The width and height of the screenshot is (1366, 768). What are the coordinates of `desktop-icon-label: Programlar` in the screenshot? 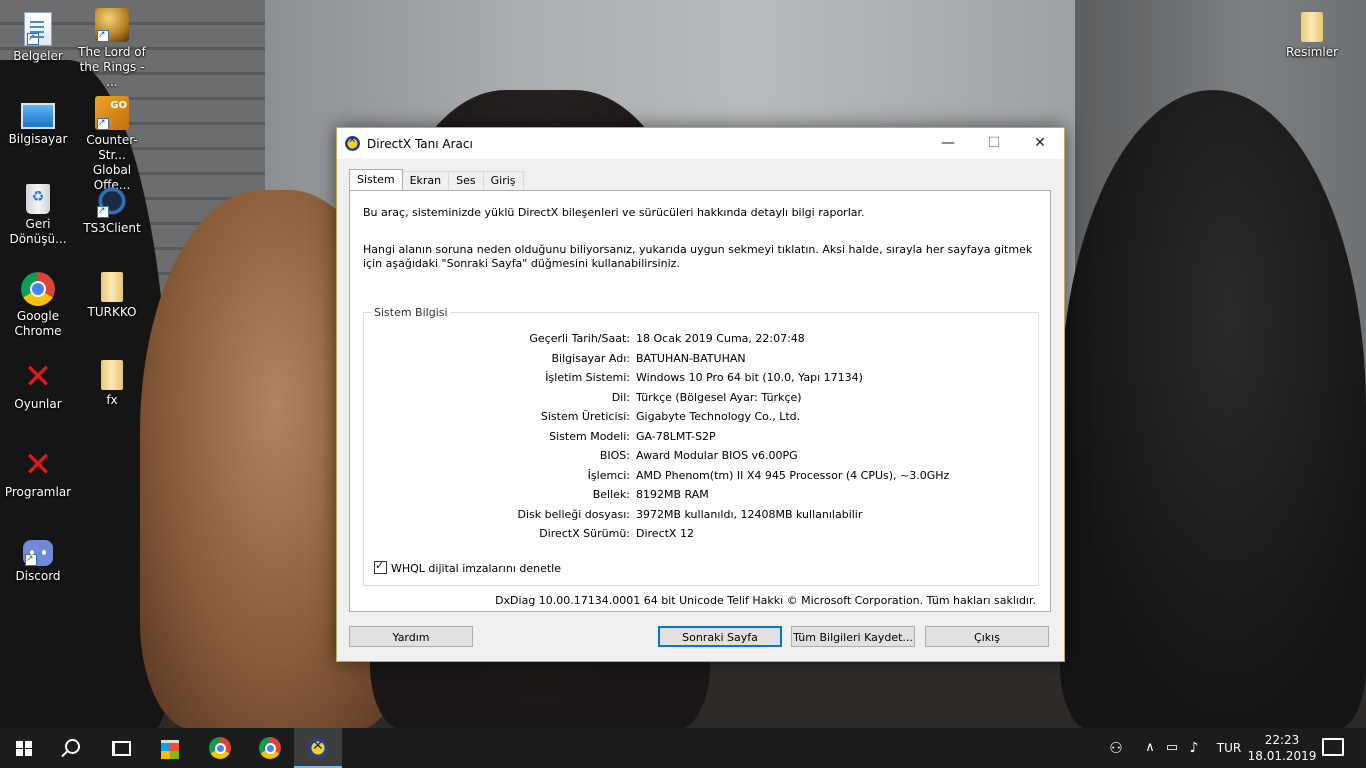 It's located at (38, 492).